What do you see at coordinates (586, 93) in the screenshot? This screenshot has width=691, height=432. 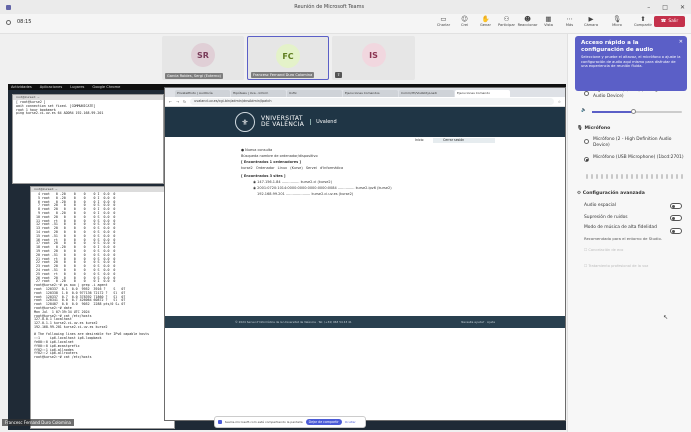 I see `speaker-option-radio` at bounding box center [586, 93].